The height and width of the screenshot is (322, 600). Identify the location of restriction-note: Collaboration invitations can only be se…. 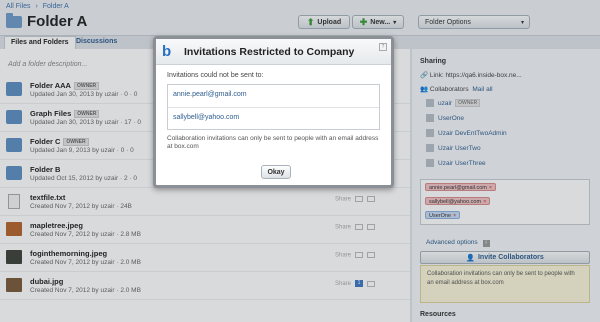
(273, 142).